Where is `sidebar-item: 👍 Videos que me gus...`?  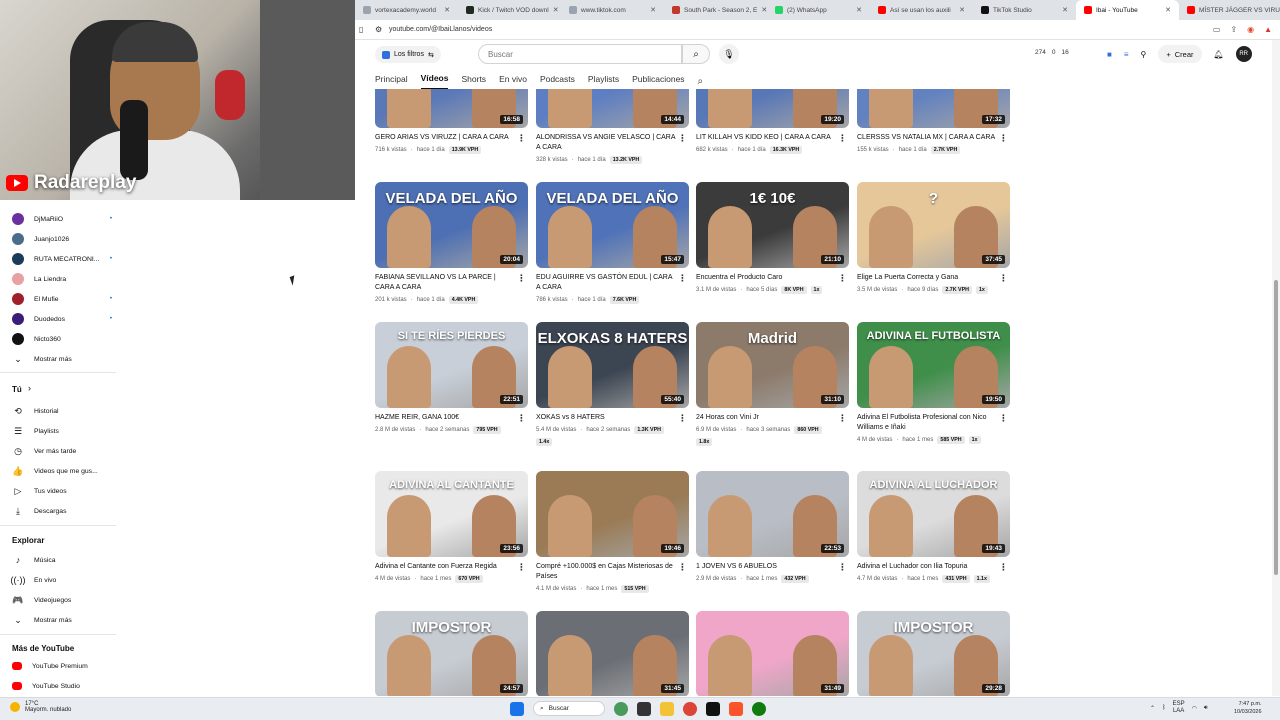 sidebar-item: 👍 Videos que me gus... is located at coordinates (62, 471).